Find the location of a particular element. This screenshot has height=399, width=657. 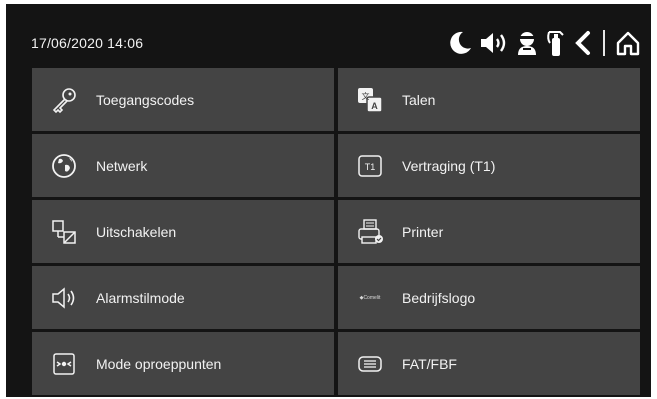

menu-item-printer: Printer is located at coordinates (489, 231).